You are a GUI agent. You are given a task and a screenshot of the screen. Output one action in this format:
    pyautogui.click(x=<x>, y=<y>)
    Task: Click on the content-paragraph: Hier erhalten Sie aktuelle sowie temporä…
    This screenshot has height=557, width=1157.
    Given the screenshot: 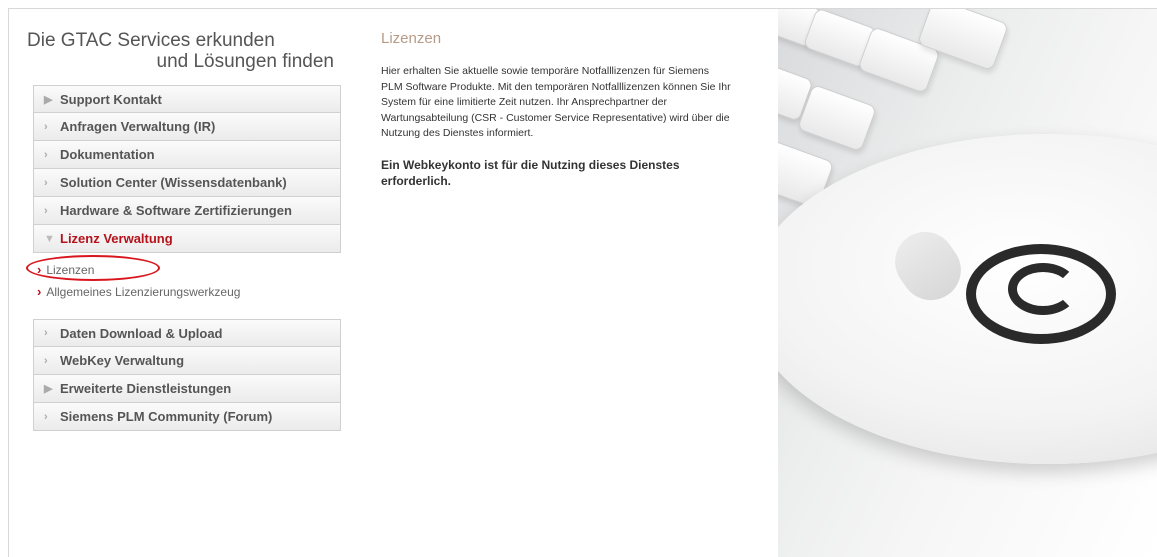 What is the action you would take?
    pyautogui.click(x=556, y=102)
    